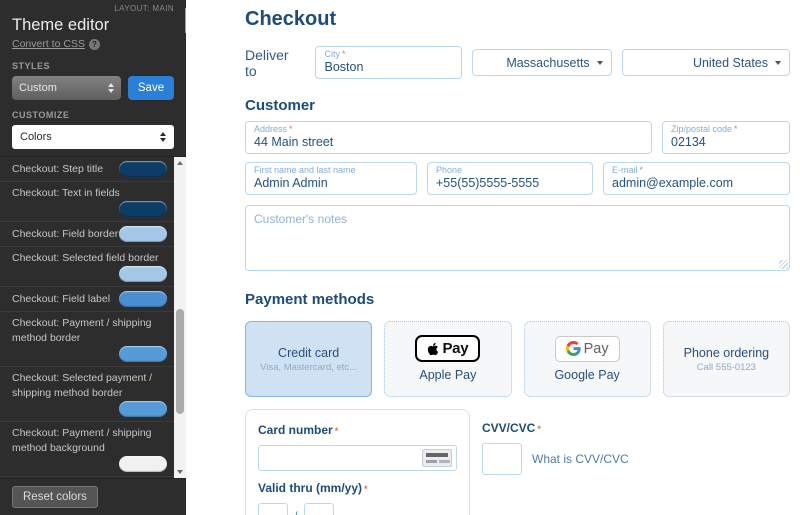  What do you see at coordinates (93, 201) in the screenshot?
I see `color-item-text-in-fields: Checkout: Text in fields` at bounding box center [93, 201].